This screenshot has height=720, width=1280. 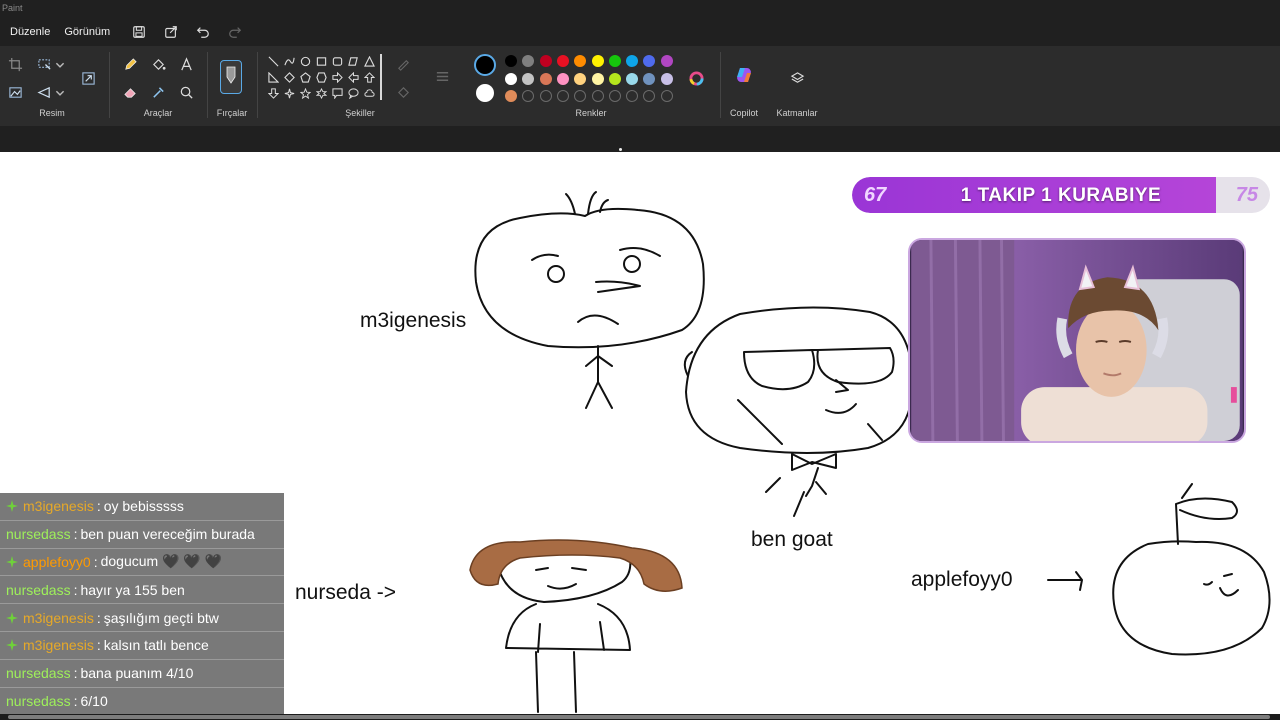 I want to click on group-copilot: Copilot, so click(x=744, y=86).